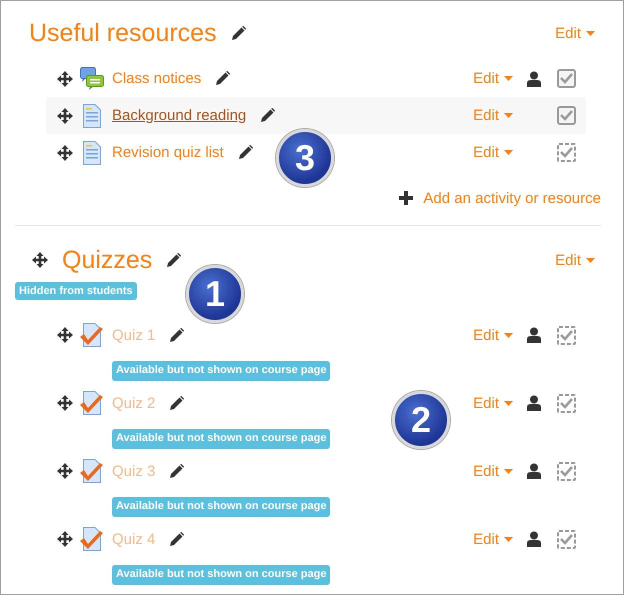  I want to click on number-callout: 1, so click(215, 294).